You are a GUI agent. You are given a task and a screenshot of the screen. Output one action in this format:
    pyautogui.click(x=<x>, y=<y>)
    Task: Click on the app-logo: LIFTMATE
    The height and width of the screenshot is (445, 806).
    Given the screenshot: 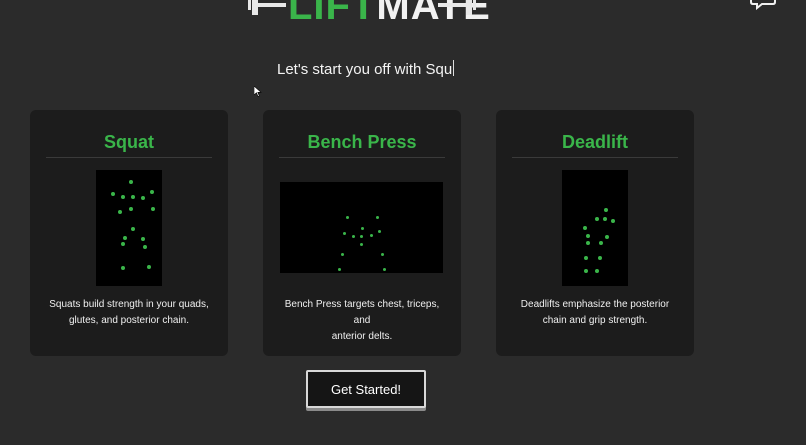 What is the action you would take?
    pyautogui.click(x=368, y=14)
    